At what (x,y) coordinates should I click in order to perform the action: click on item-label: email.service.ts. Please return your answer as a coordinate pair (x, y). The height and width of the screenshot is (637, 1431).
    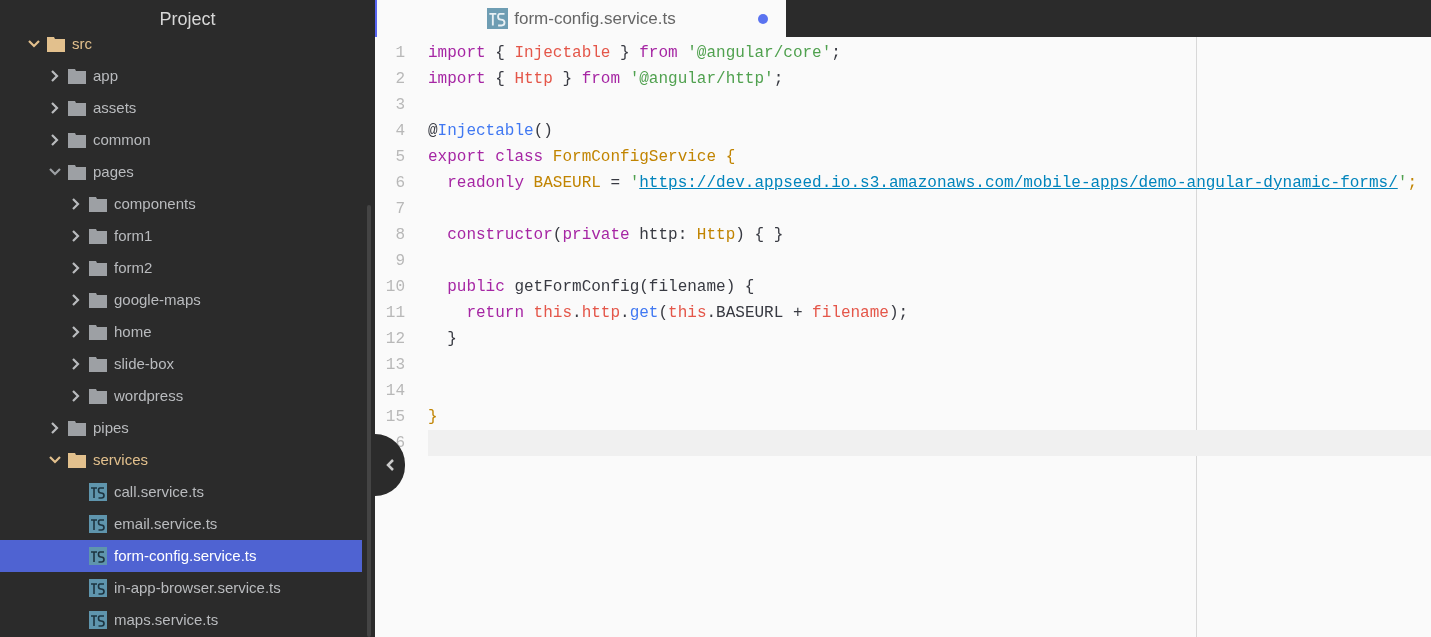
    Looking at the image, I should click on (166, 523).